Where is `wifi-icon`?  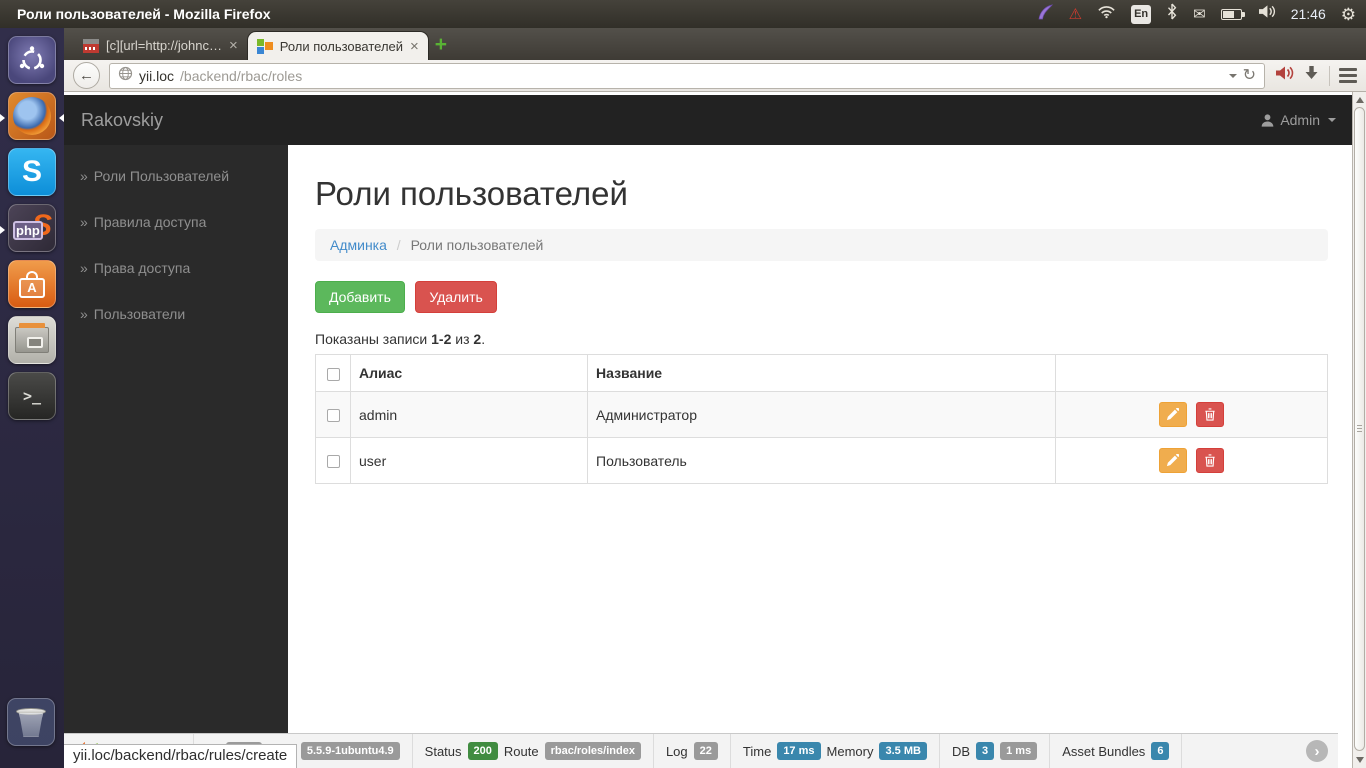
wifi-icon is located at coordinates (1106, 14).